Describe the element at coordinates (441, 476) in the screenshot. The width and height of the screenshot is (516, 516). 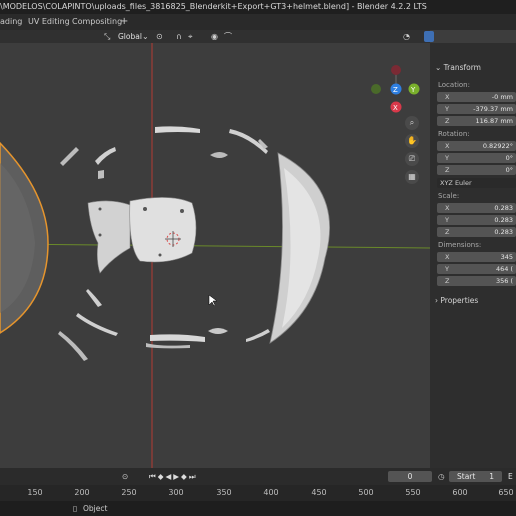
I see `clock-icon: ◷` at that location.